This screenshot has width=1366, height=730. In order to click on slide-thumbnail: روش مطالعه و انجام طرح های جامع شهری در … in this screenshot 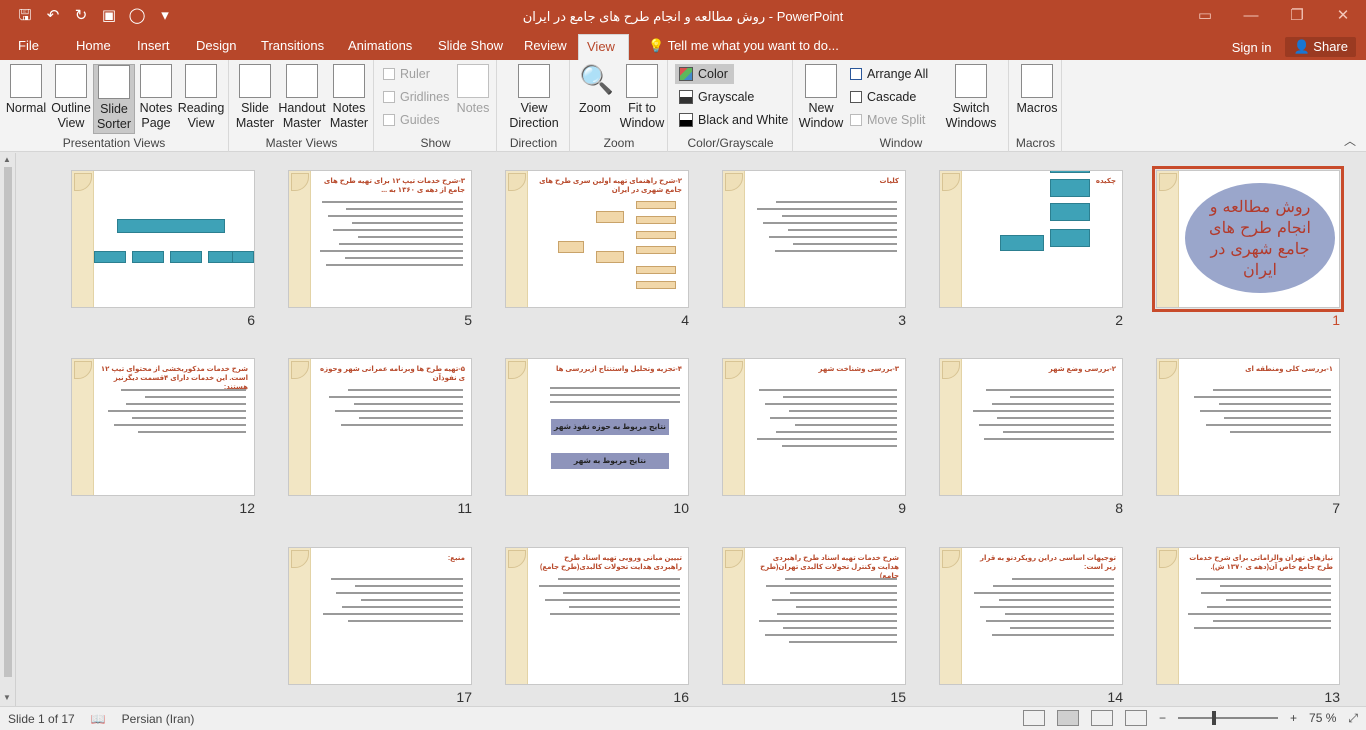, I will do `click(1248, 239)`.